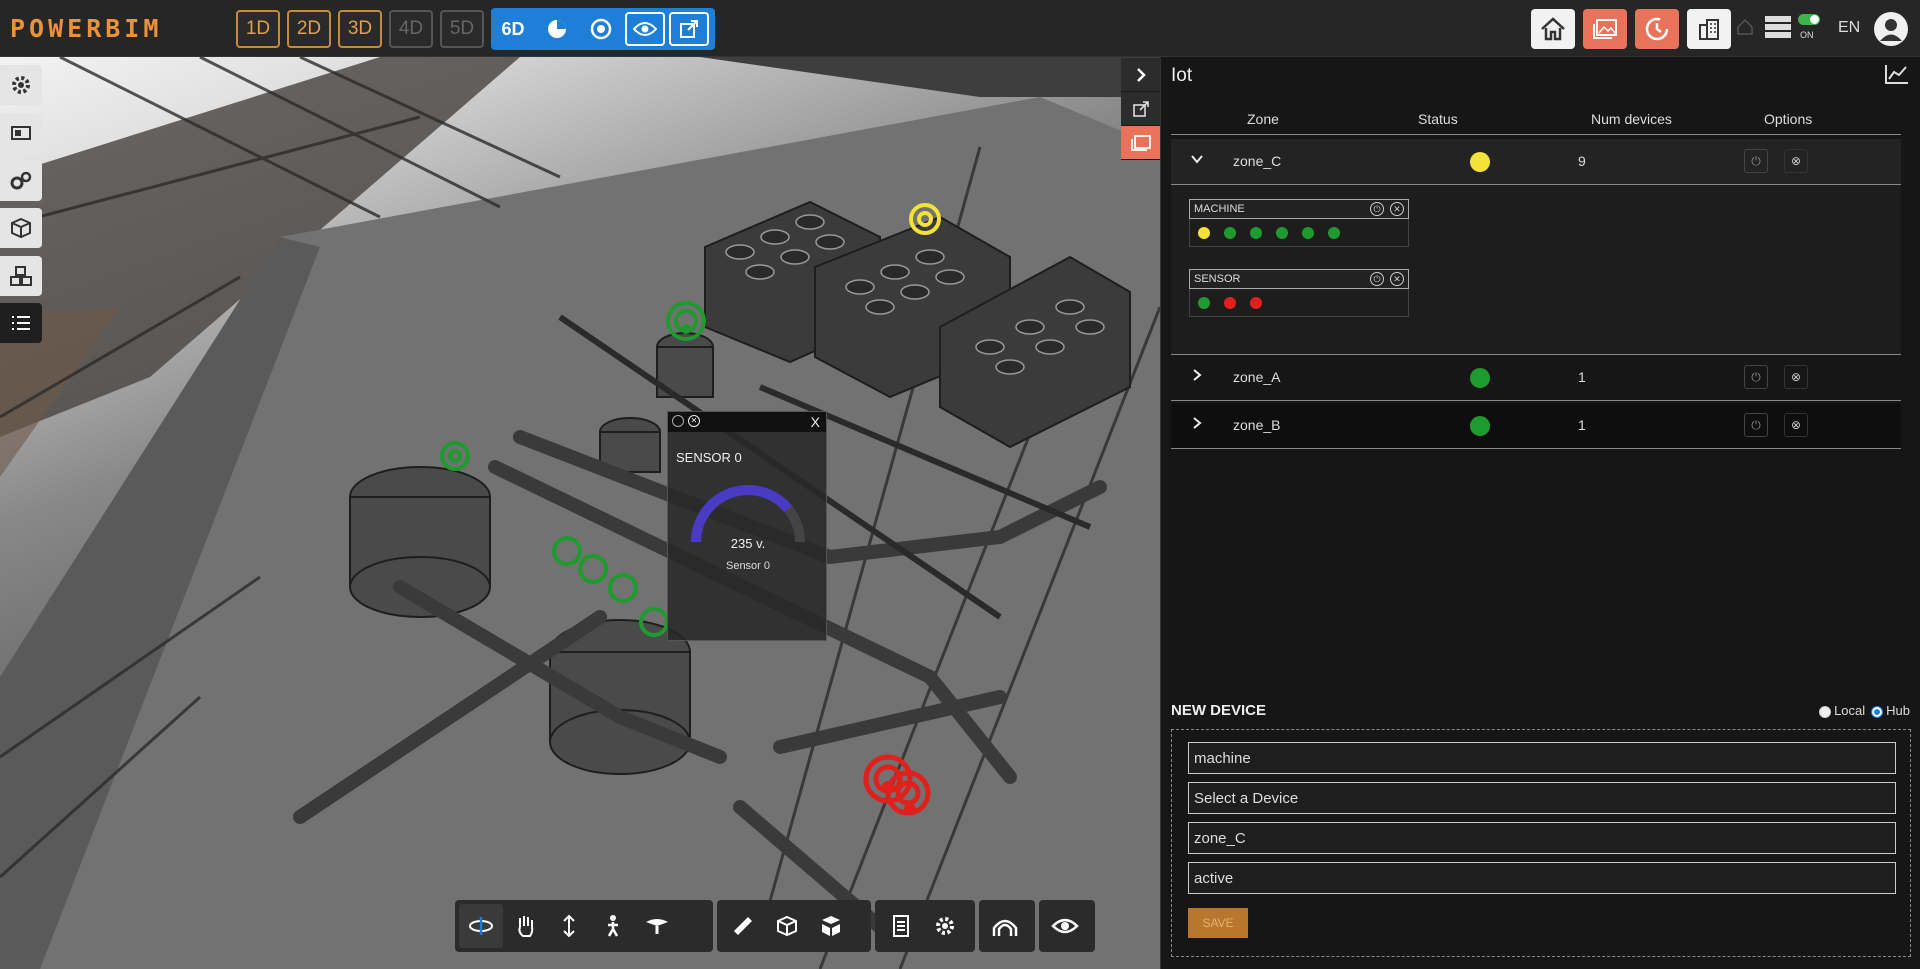 The width and height of the screenshot is (1920, 969). I want to click on home-icon, so click(1553, 29).